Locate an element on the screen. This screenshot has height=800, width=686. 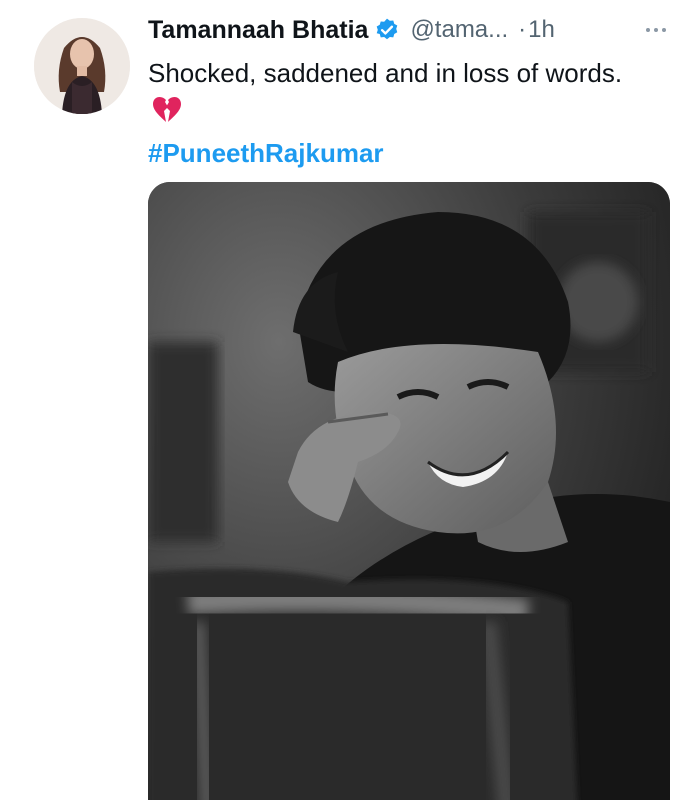
tweet-text: Shocked, saddened and in loss of words. is located at coordinates (398, 94).